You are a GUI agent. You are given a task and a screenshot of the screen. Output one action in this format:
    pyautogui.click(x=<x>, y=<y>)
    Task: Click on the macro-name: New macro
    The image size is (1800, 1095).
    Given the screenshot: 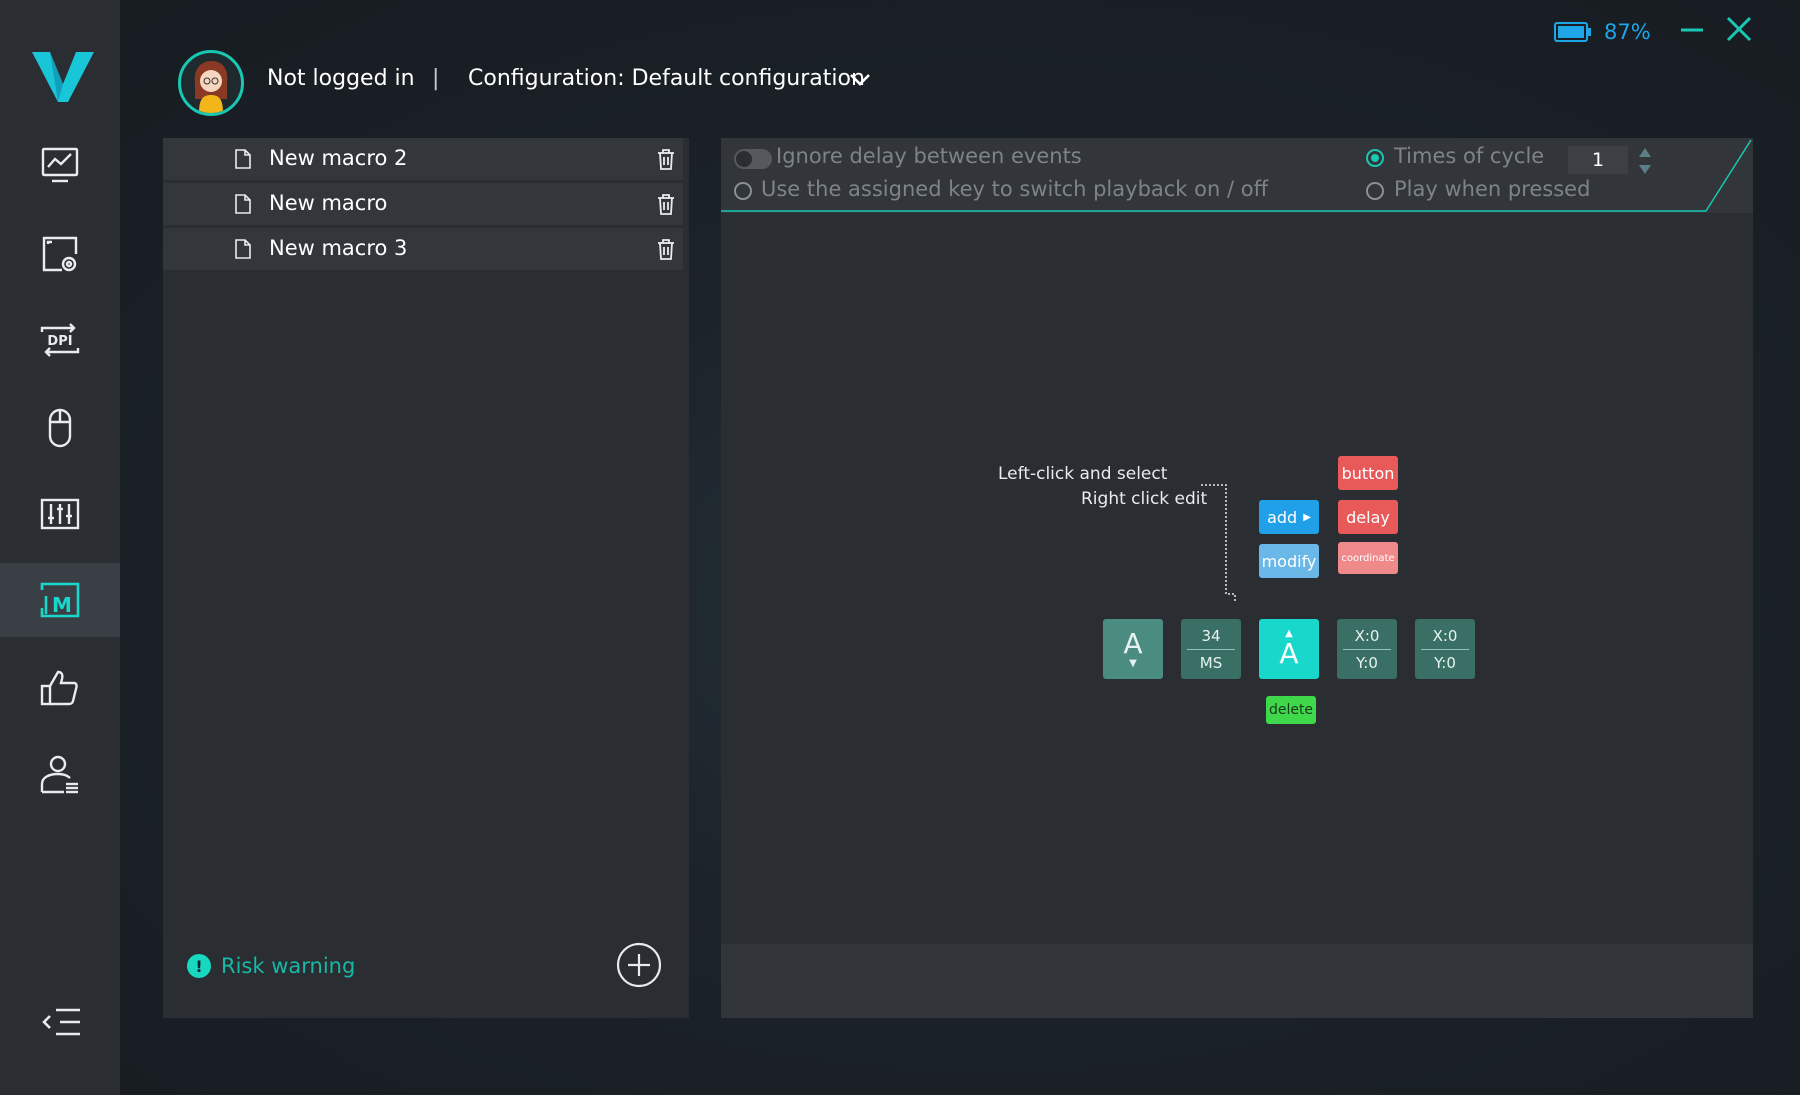 What is the action you would take?
    pyautogui.click(x=328, y=203)
    